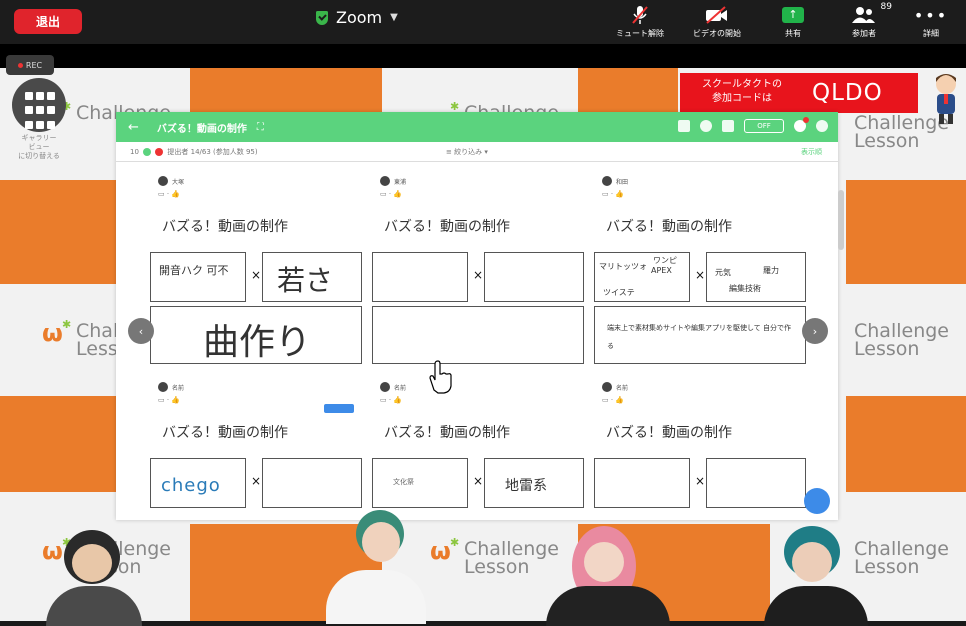  I want to click on meeting-title: Zoom ▼, so click(357, 17).